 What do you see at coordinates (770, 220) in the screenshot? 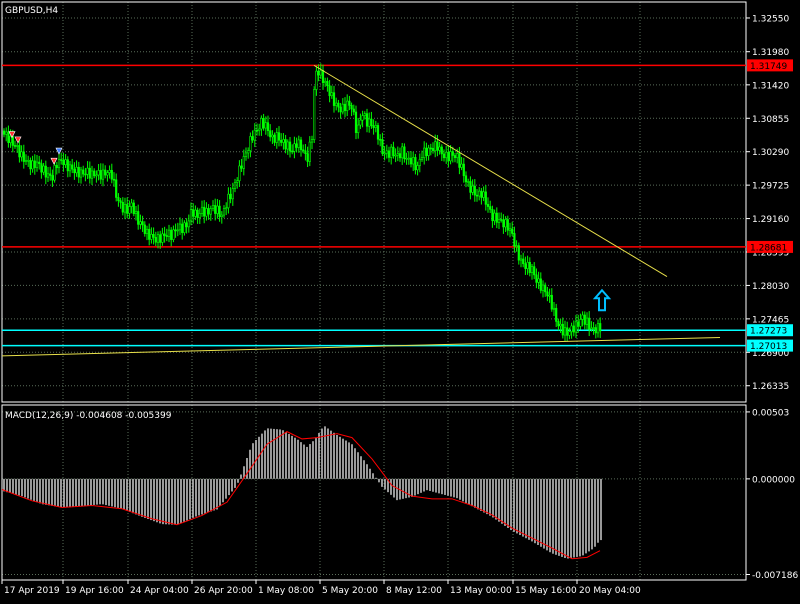
I see `price-tick-label: 1.29160` at bounding box center [770, 220].